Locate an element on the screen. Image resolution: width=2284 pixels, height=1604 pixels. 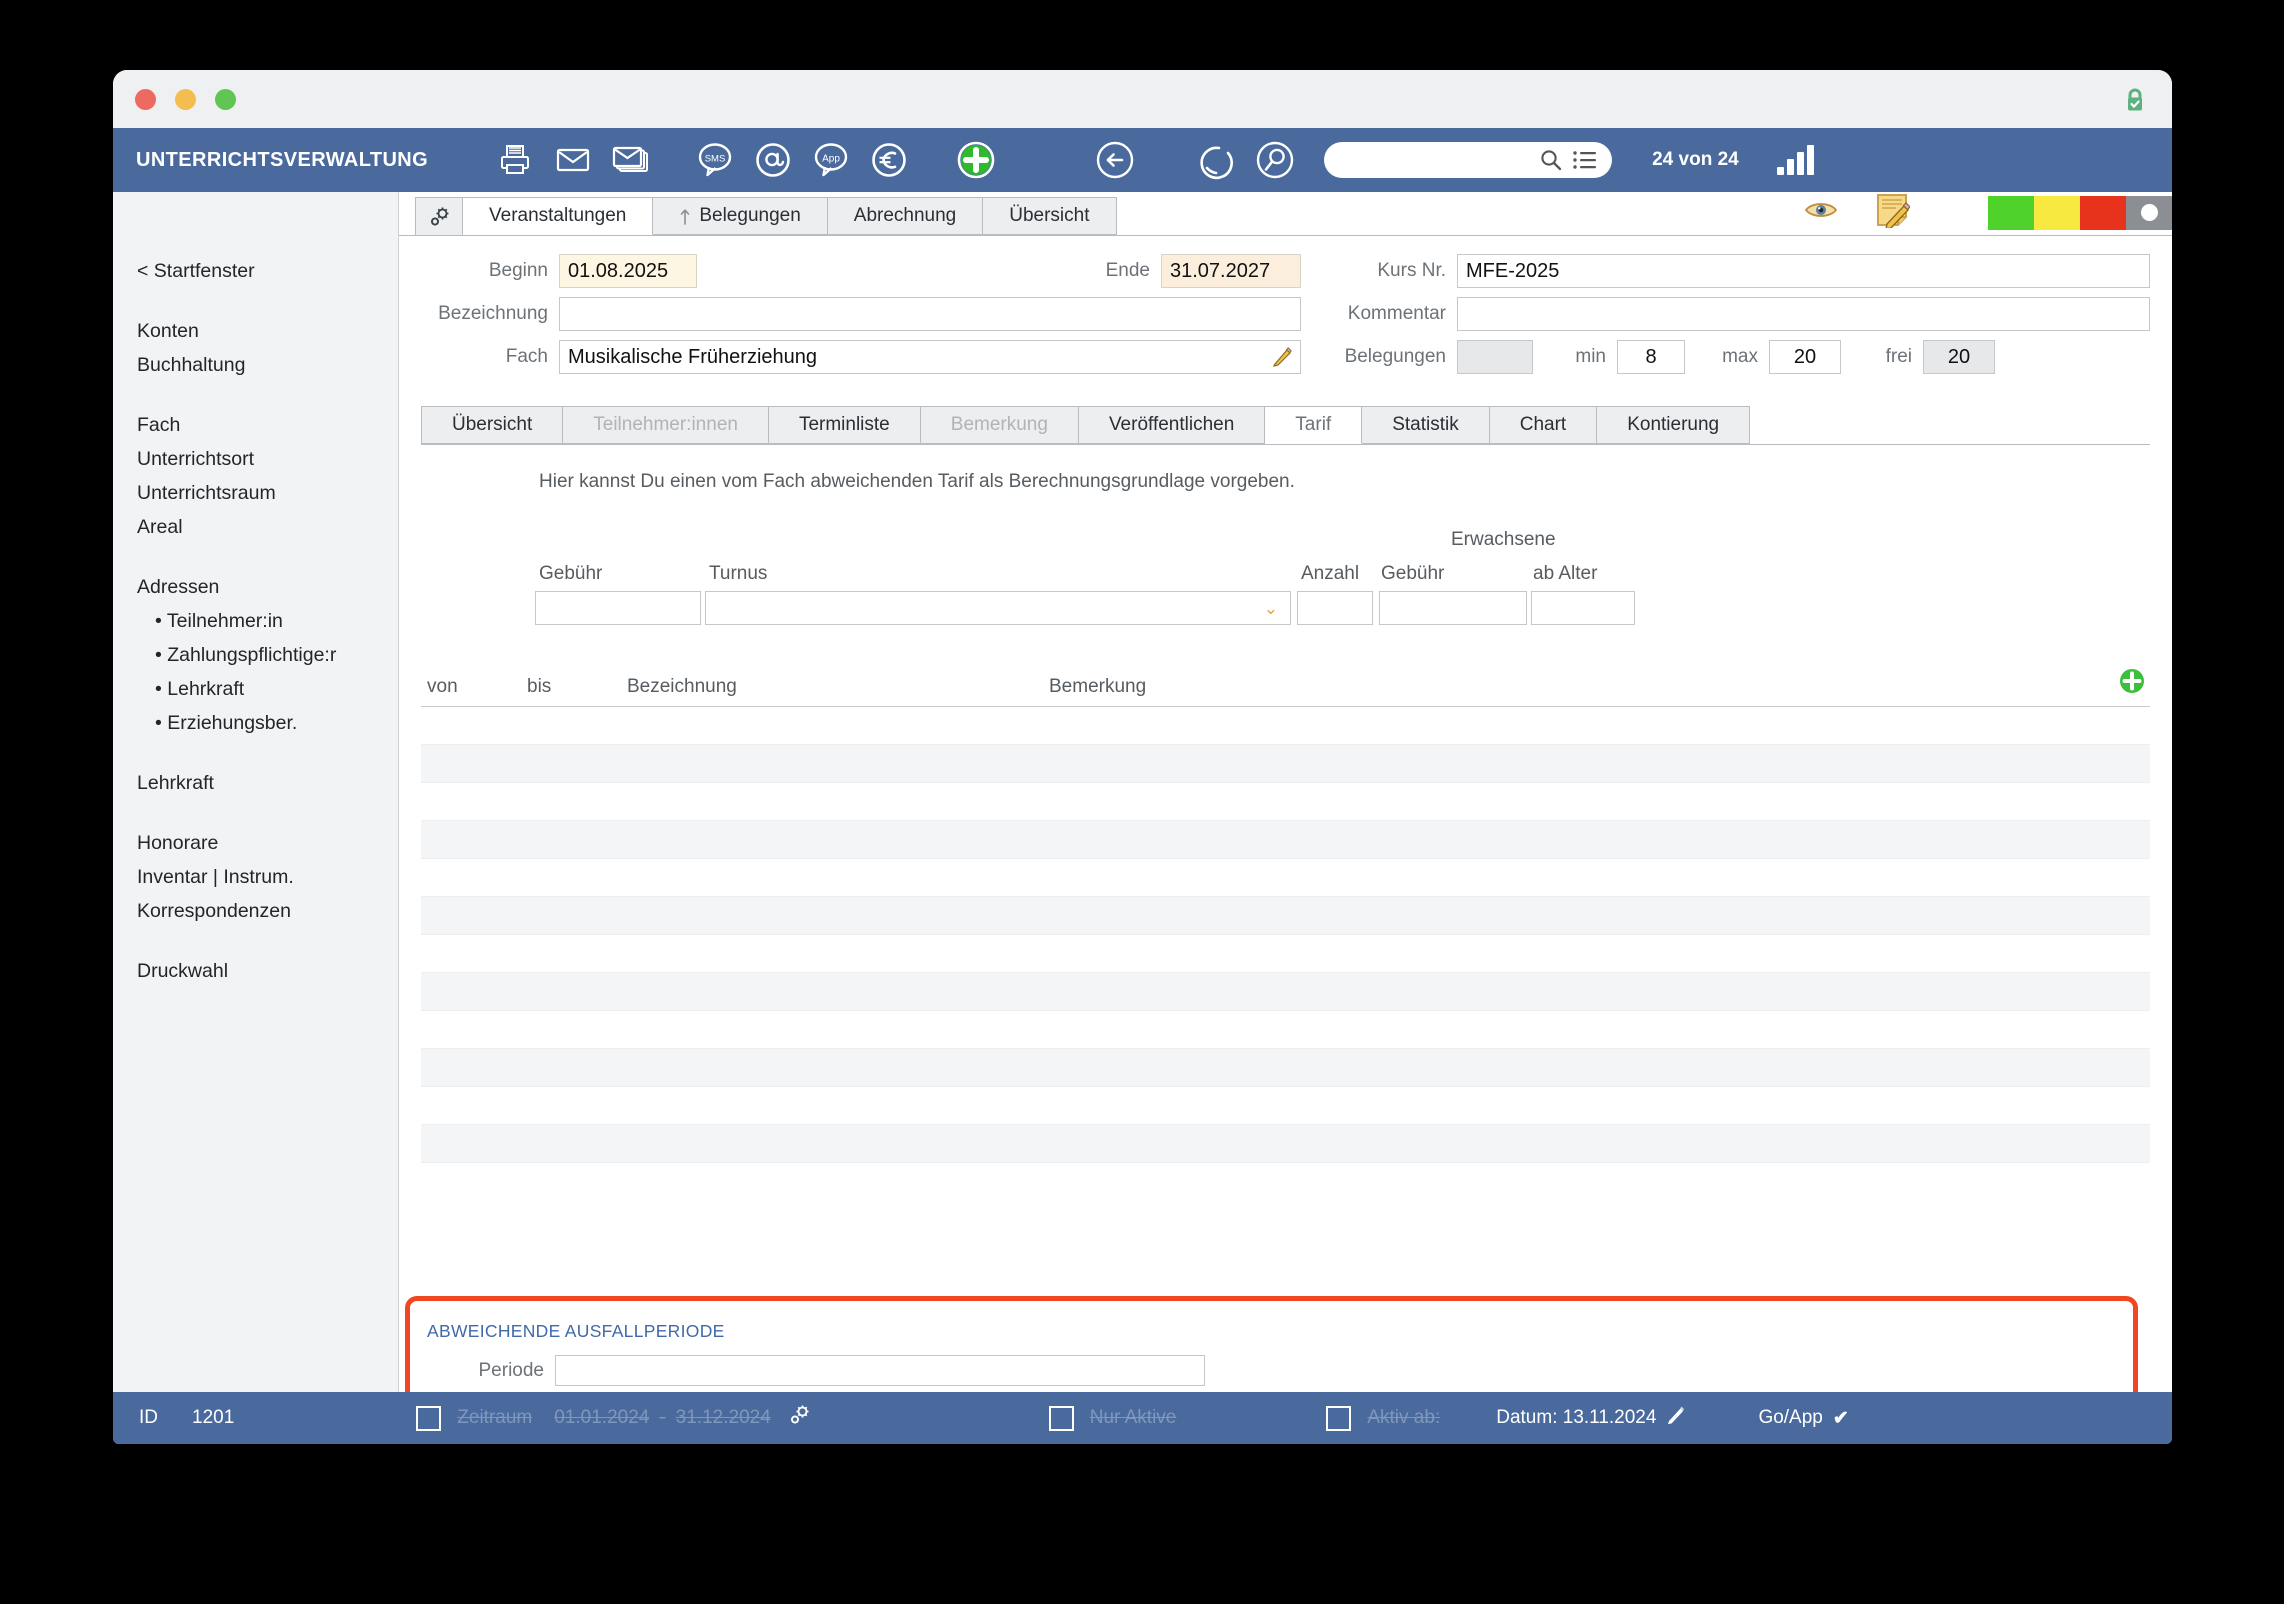
add-circle-green-icon is located at coordinates (2132, 683).